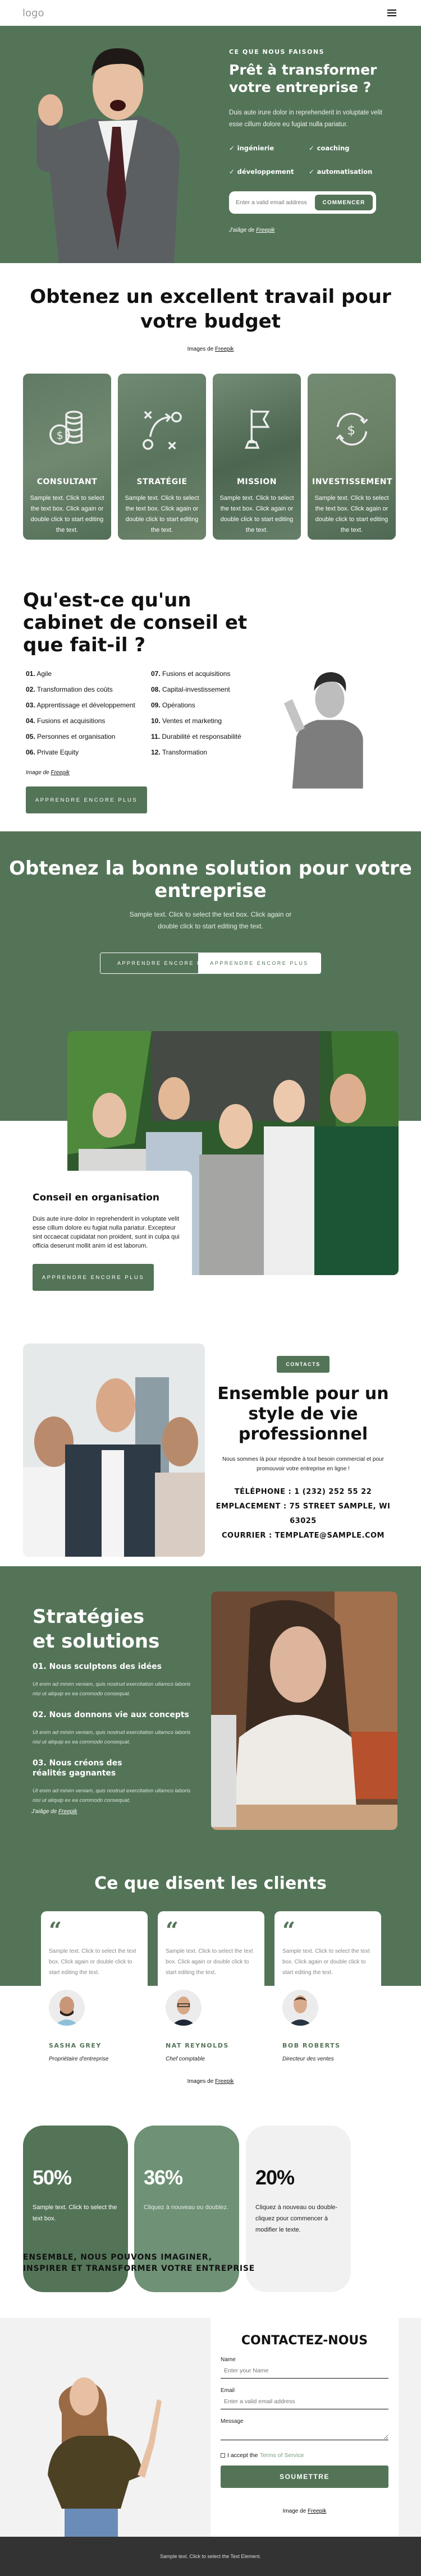 The image size is (421, 2576). I want to click on list-item: 09. Opérations, so click(173, 705).